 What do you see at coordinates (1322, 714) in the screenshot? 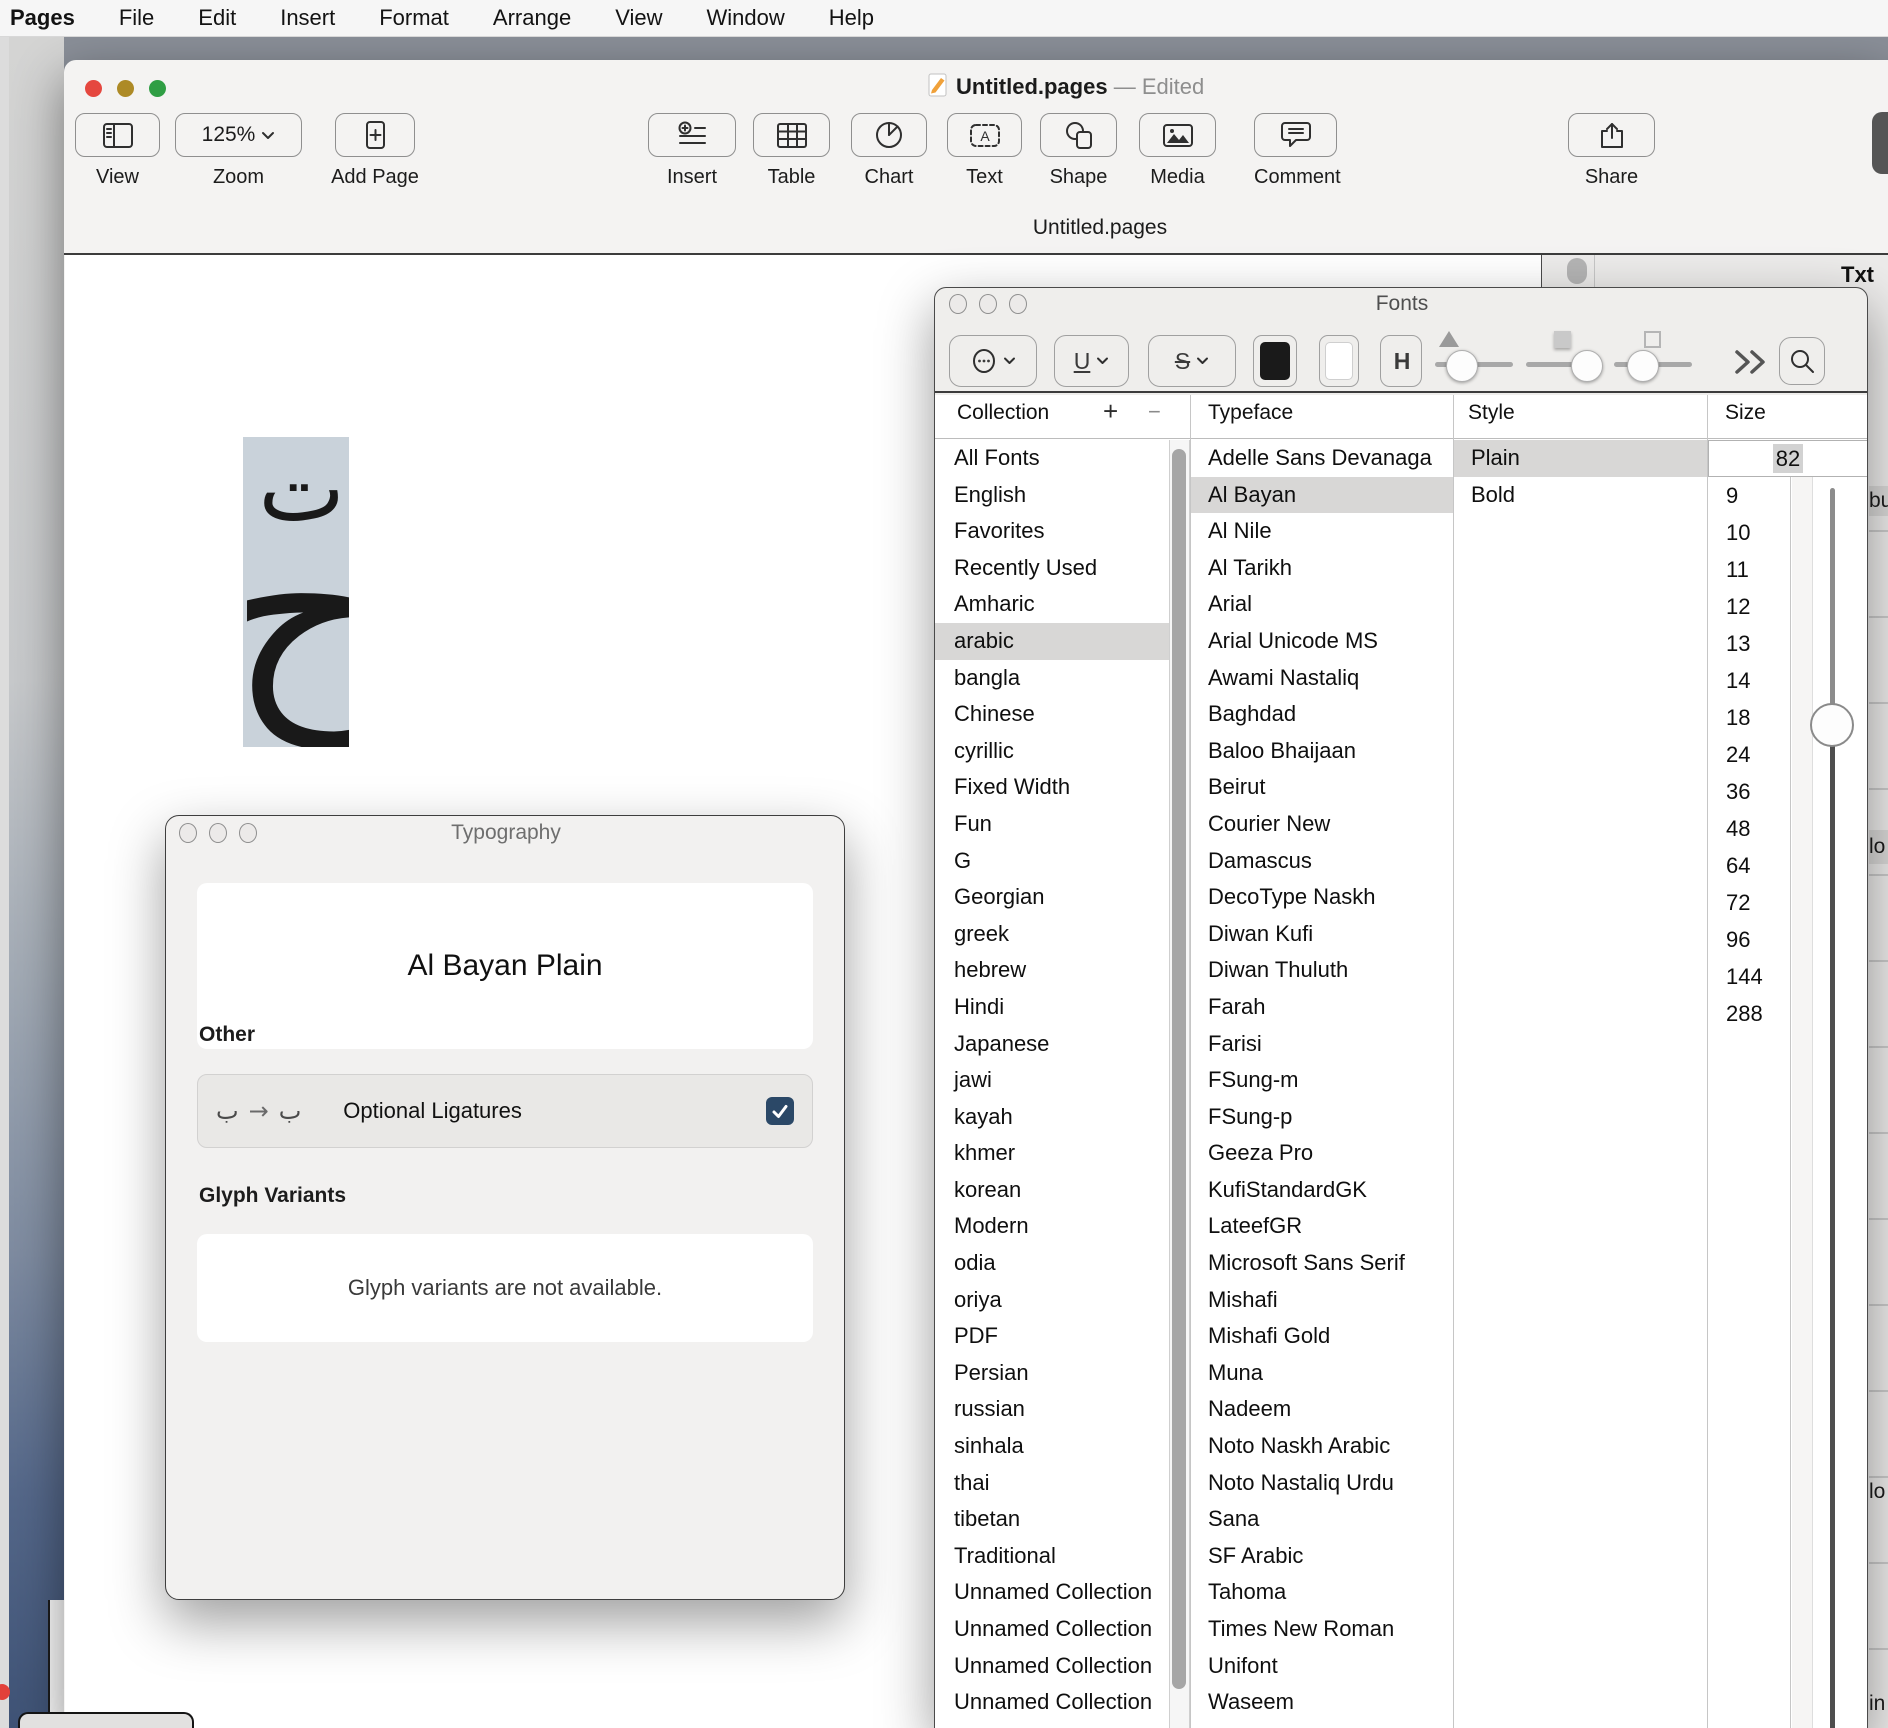
I see `typeface-item: Baghdad` at bounding box center [1322, 714].